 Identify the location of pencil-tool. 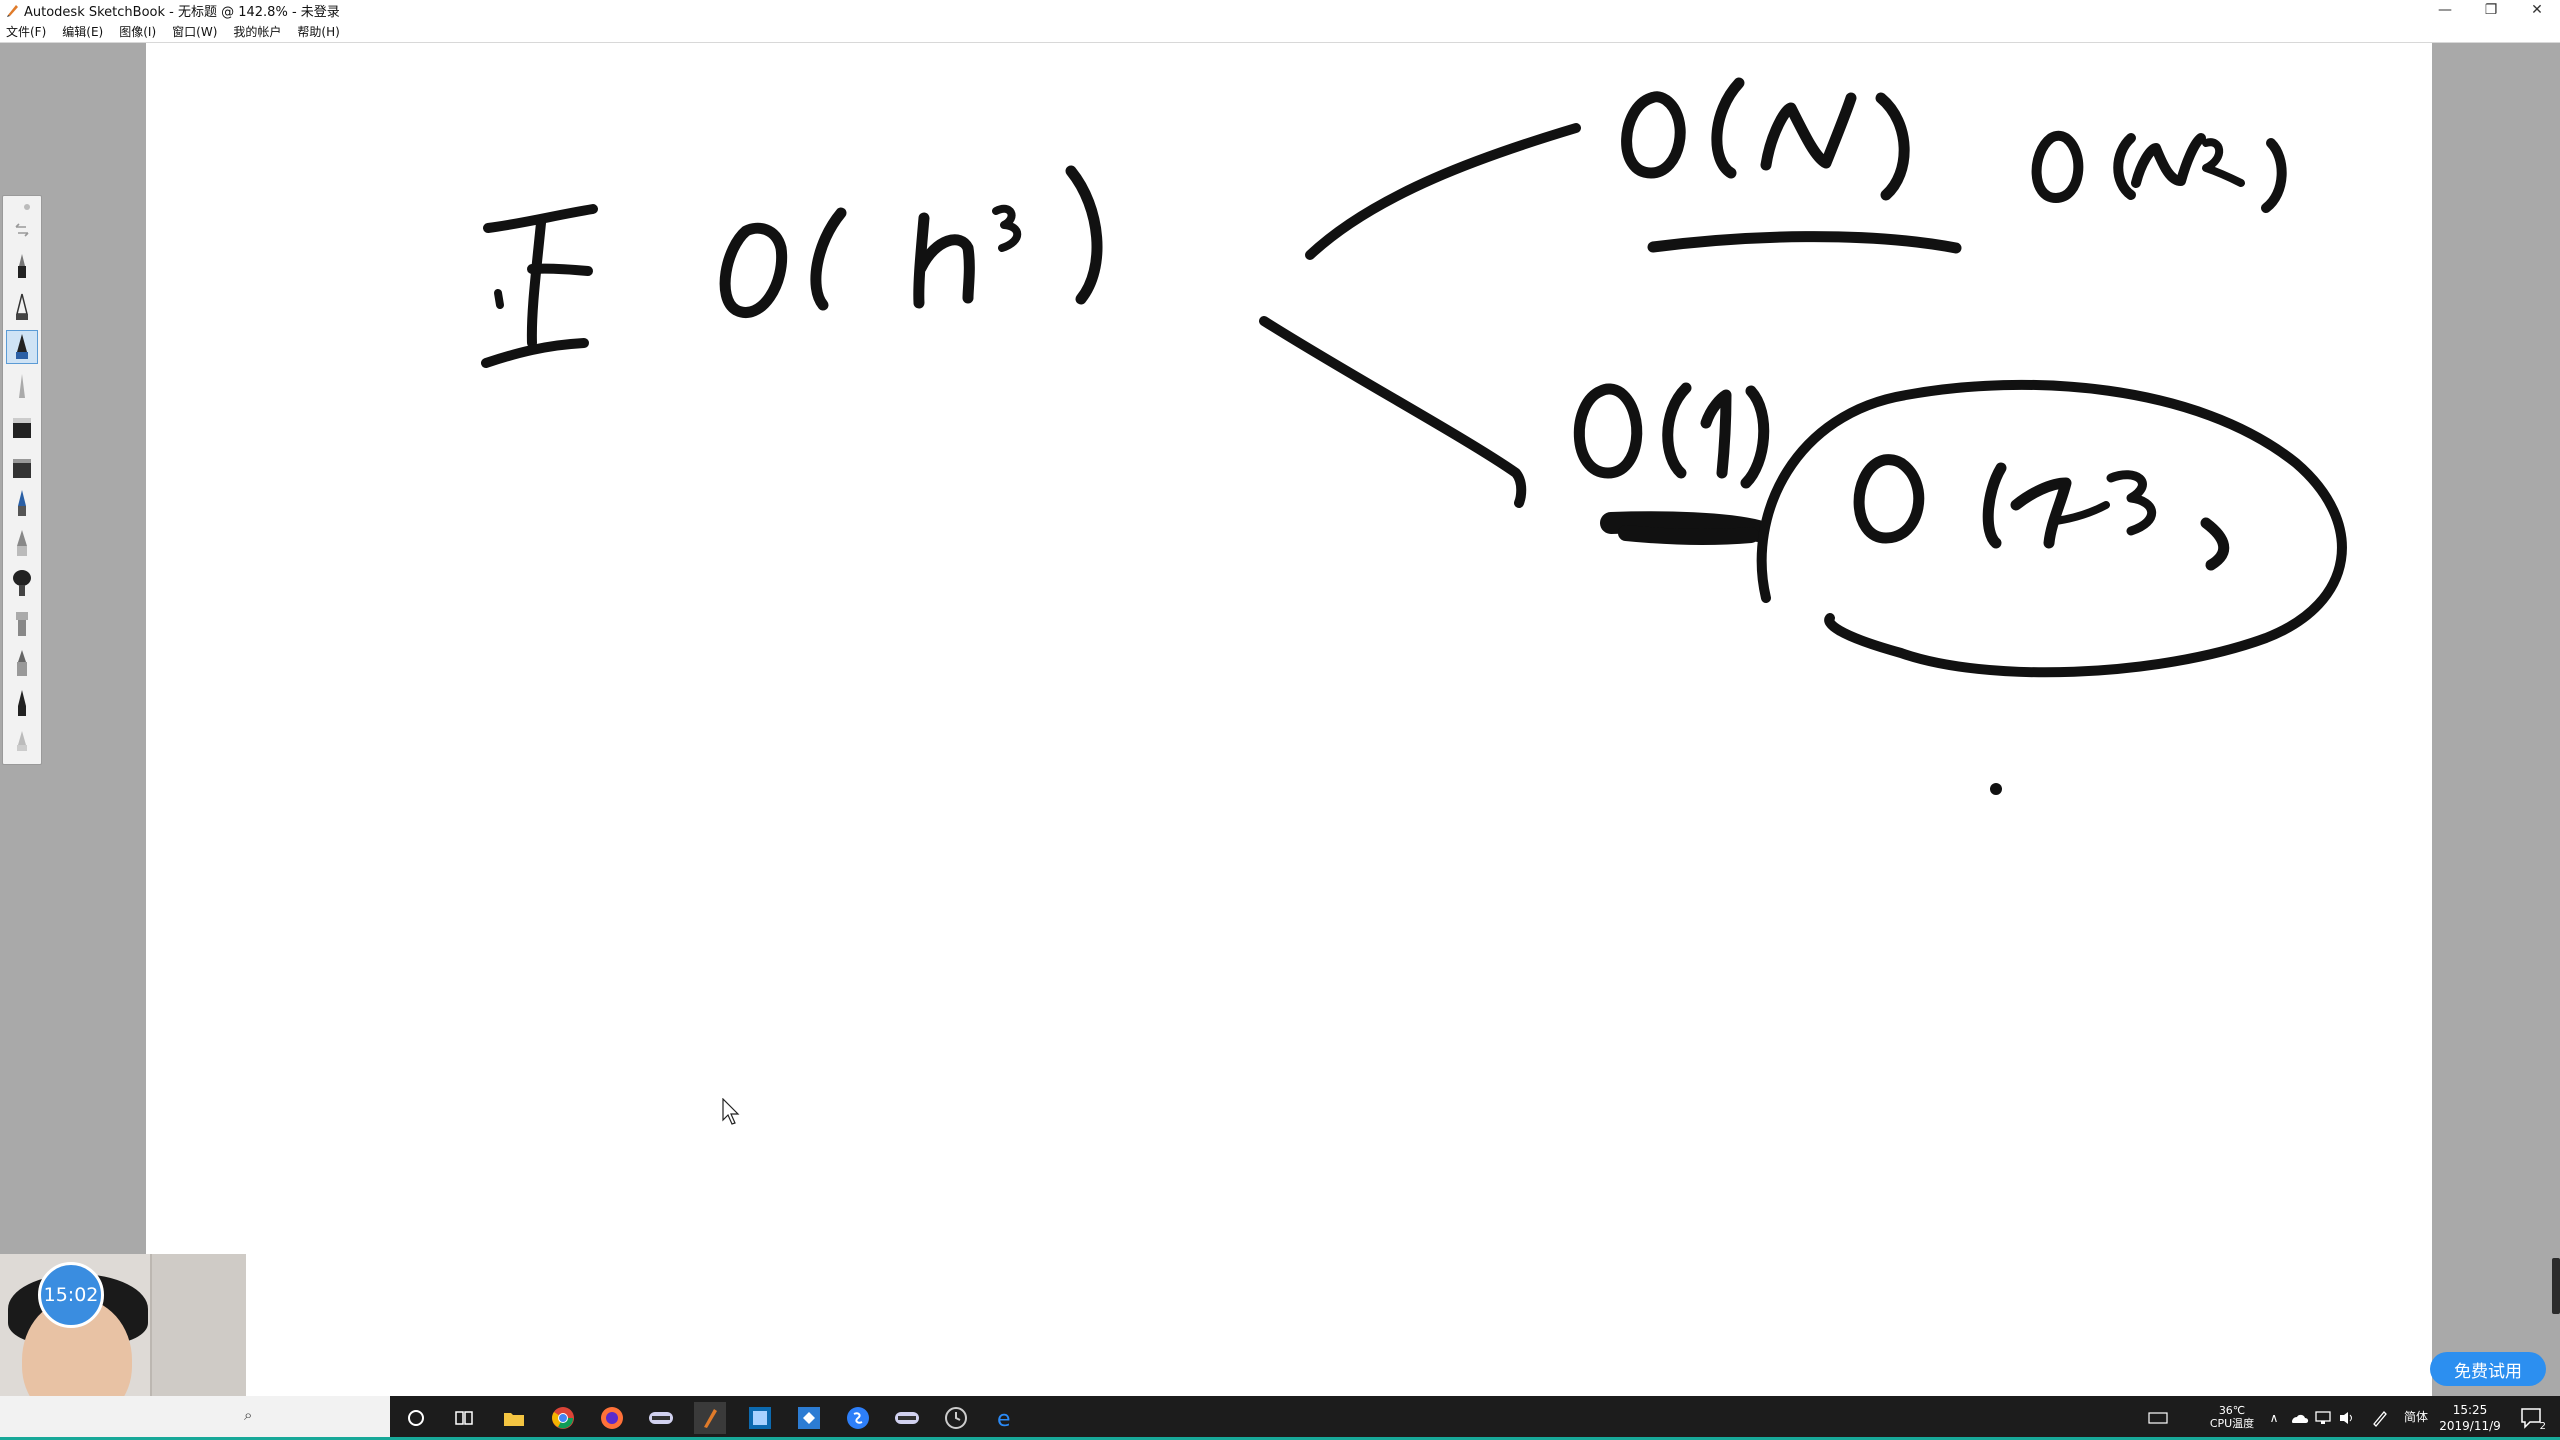
(22, 267).